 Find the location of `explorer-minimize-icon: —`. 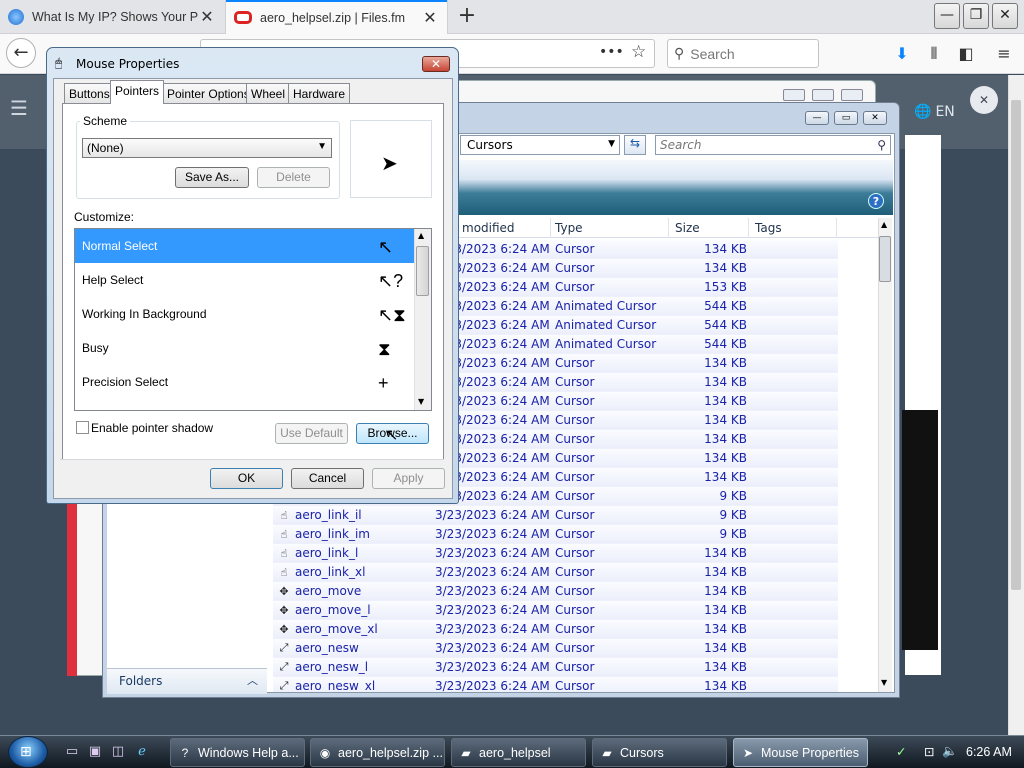

explorer-minimize-icon: — is located at coordinates (817, 118).